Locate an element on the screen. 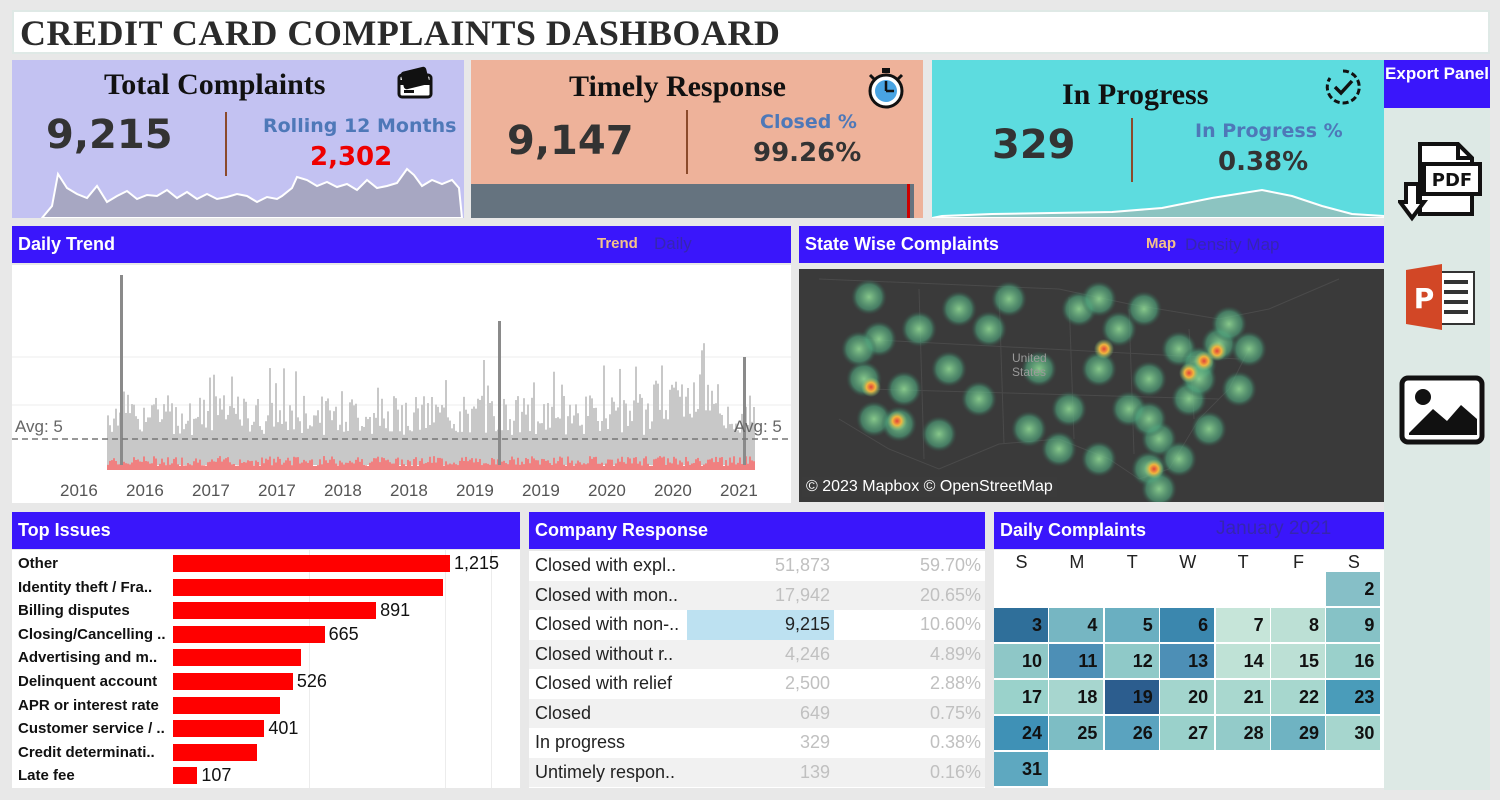  calendar-day: 22 is located at coordinates (1298, 697).